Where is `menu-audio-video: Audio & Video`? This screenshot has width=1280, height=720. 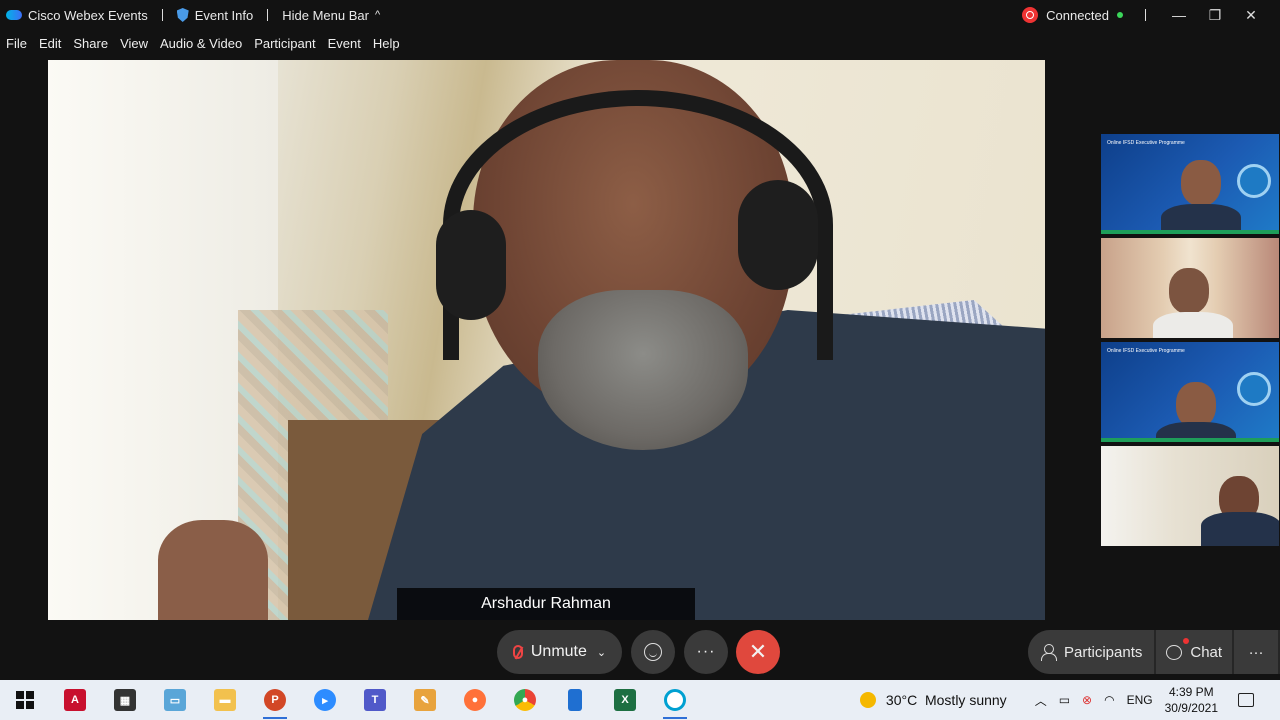
menu-audio-video: Audio & Video is located at coordinates (201, 46).